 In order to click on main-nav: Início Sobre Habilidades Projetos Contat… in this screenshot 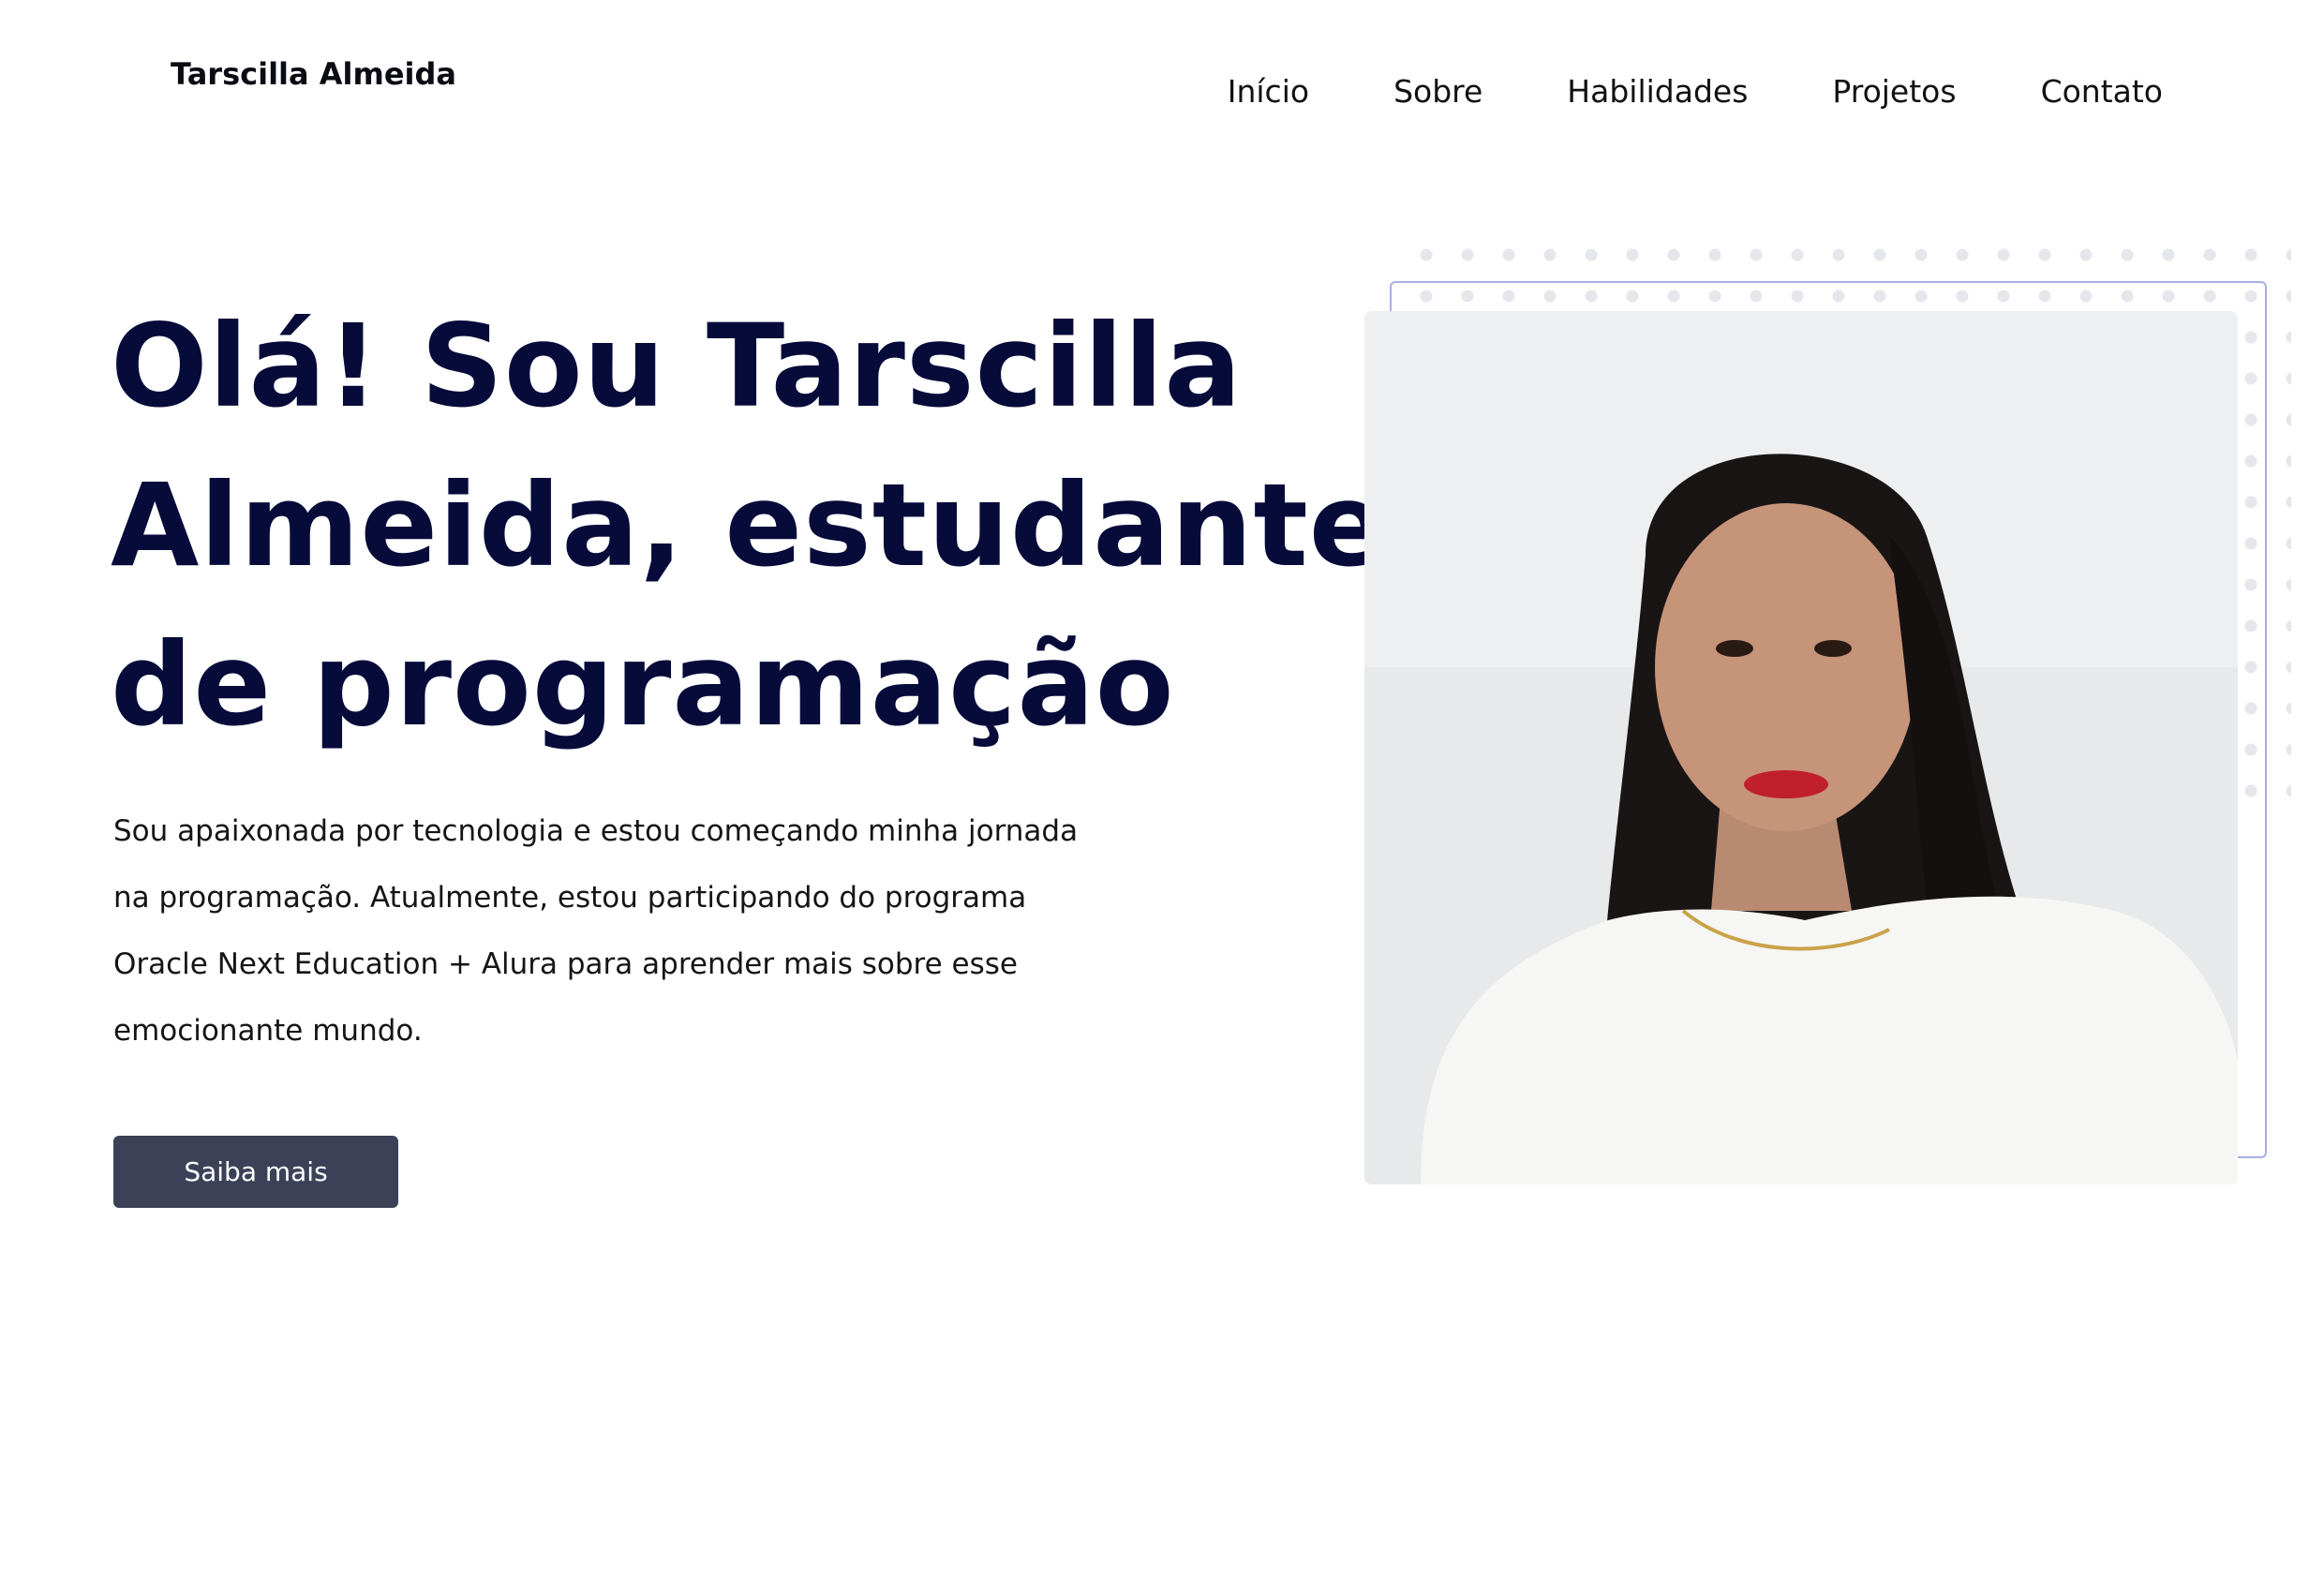, I will do `click(1695, 91)`.